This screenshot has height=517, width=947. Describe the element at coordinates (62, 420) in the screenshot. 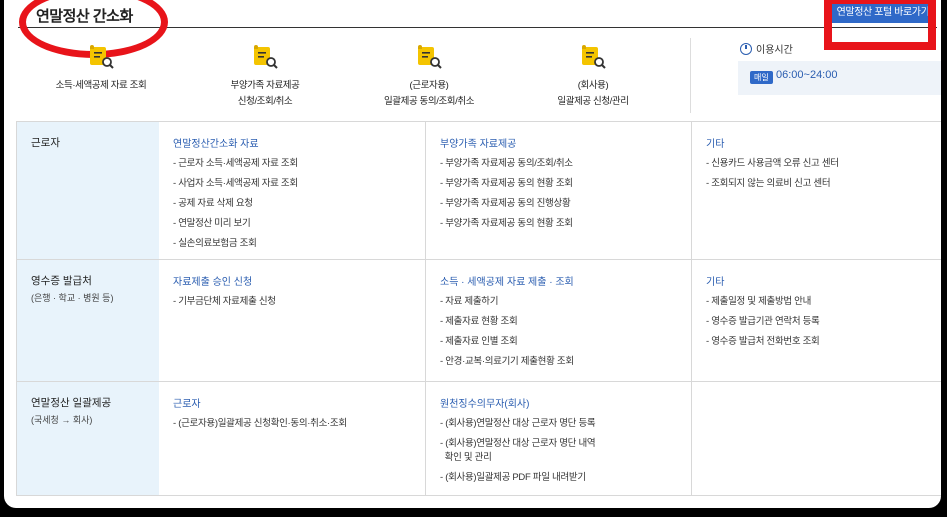

I see `row-header-sub: (국세청 → 회사)` at that location.